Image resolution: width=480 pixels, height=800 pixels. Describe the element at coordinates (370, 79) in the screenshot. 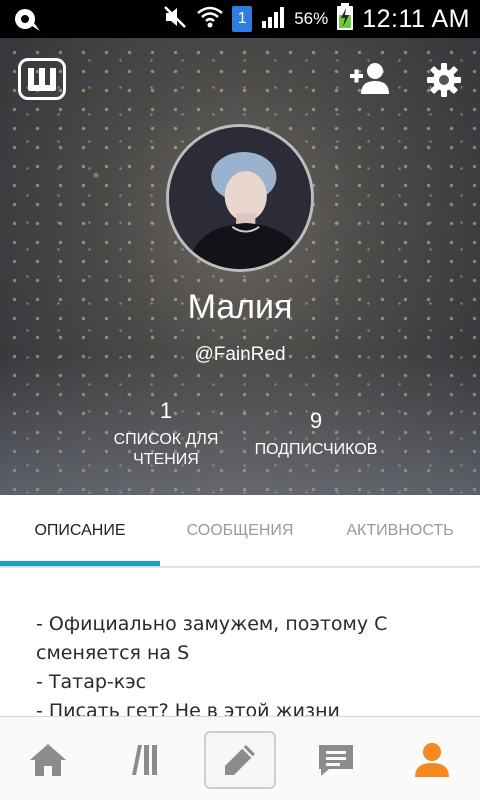

I see `add-user-icon` at that location.